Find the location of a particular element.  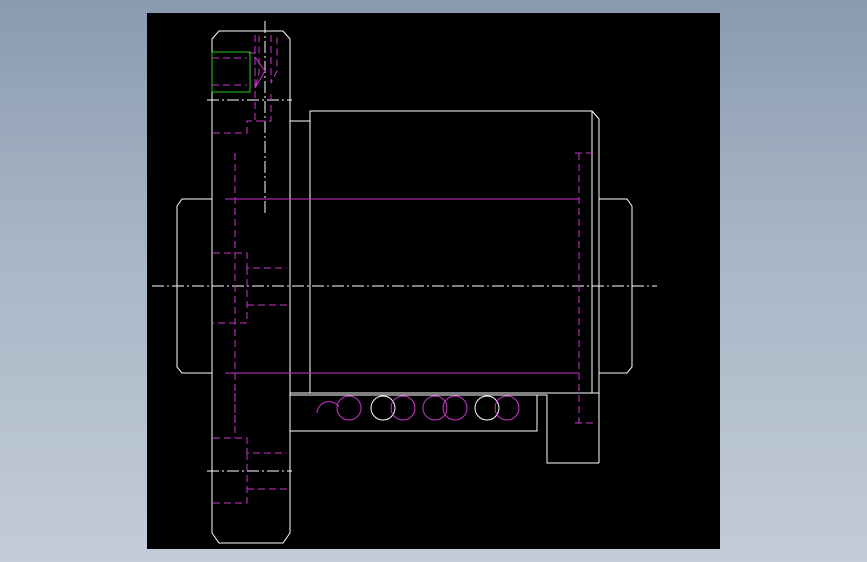

bore-right-end is located at coordinates (578, 288).